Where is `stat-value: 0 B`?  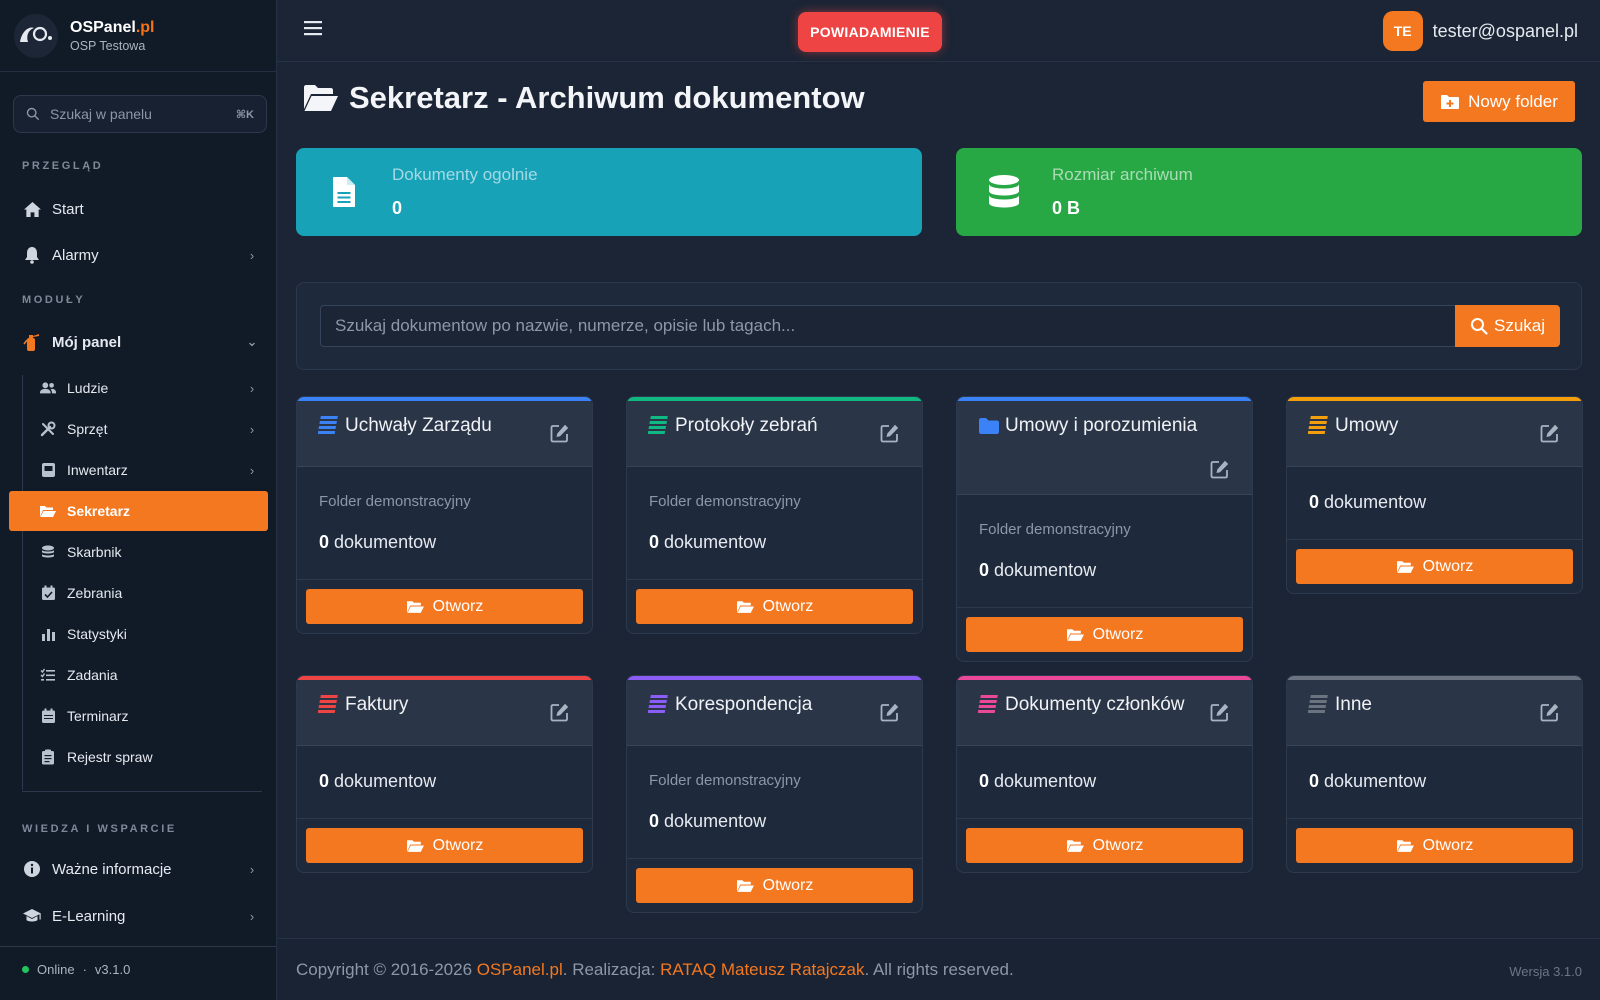
stat-value: 0 B is located at coordinates (1066, 208).